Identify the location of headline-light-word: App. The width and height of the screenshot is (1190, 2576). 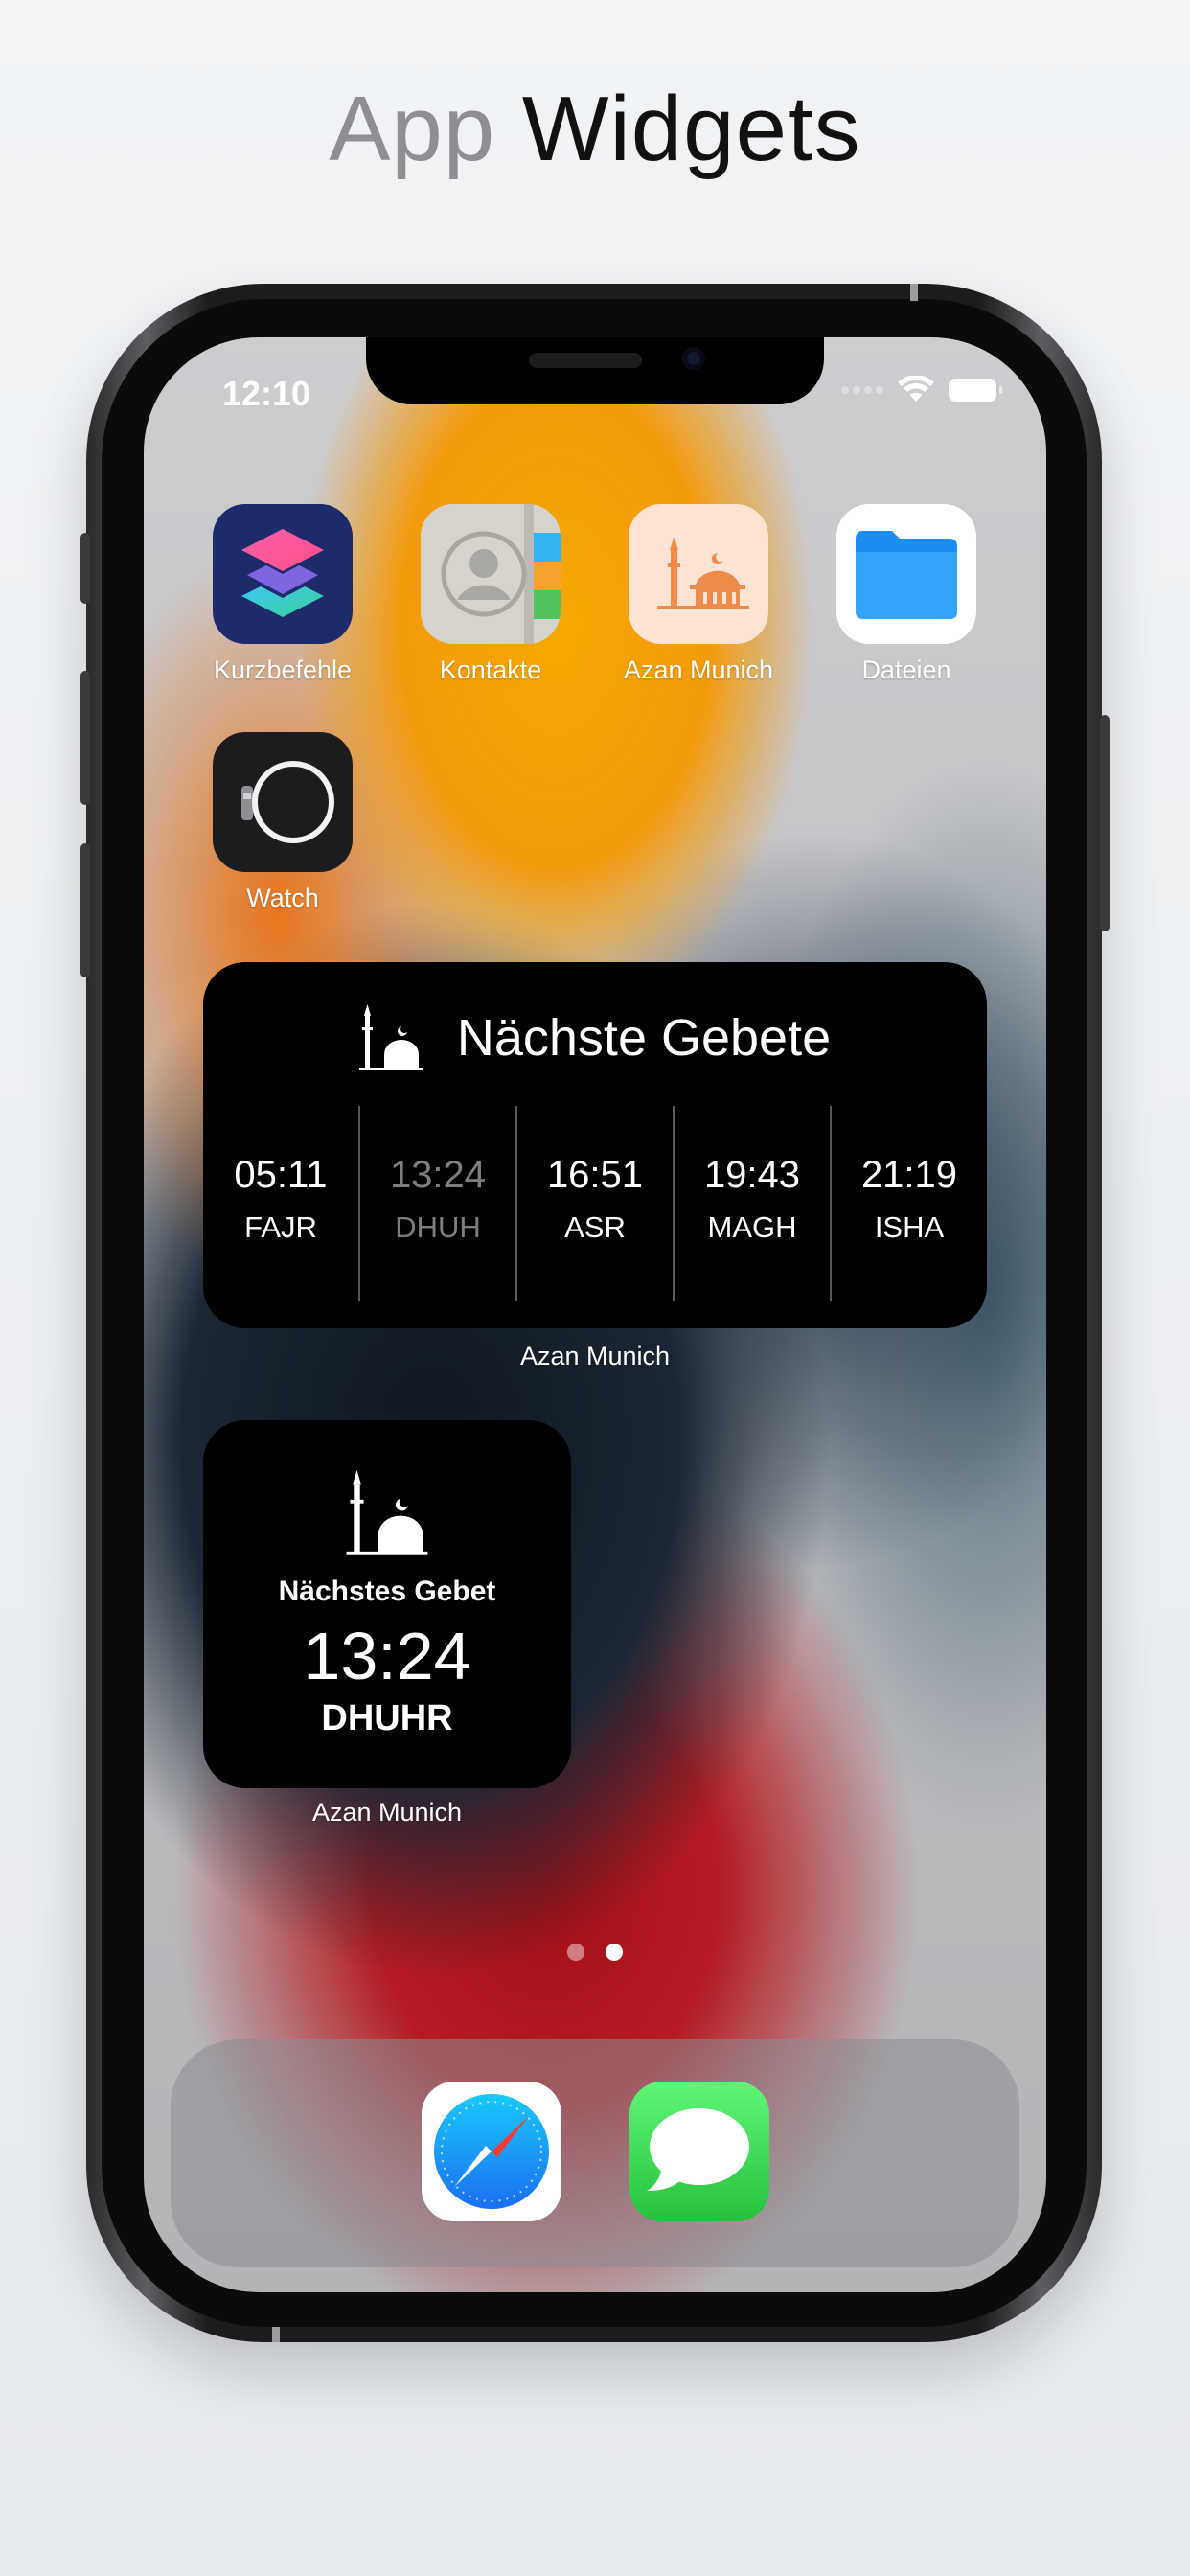
(413, 129).